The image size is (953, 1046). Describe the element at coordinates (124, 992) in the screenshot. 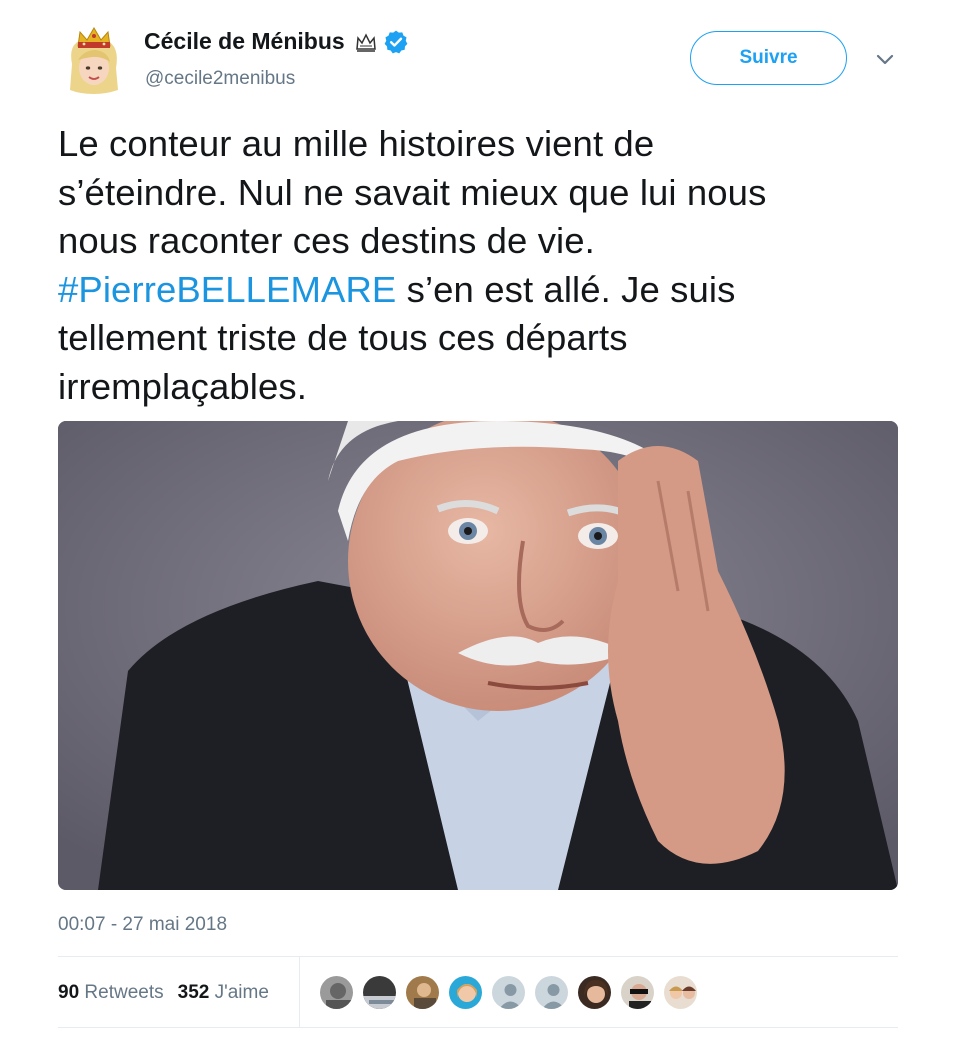

I see `retweets-label: Retweets` at that location.